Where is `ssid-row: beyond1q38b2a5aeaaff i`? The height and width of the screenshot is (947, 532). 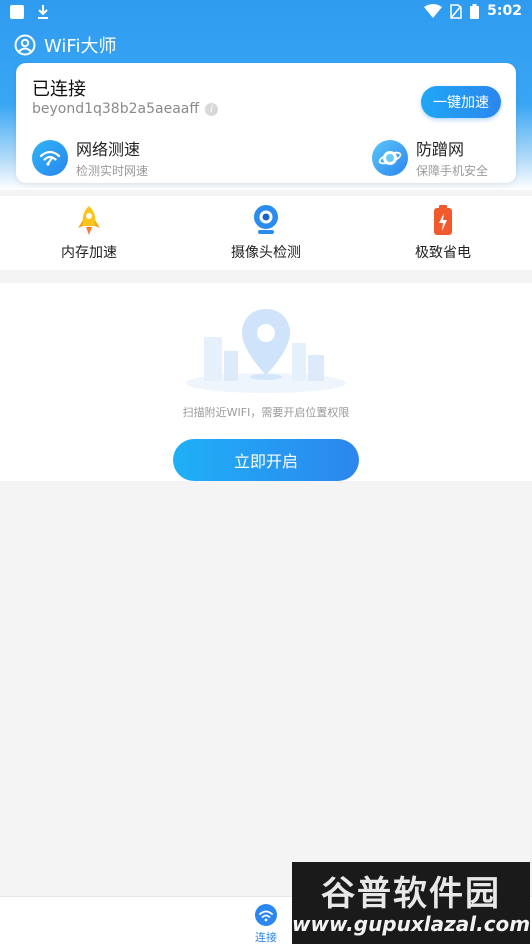
ssid-row: beyond1q38b2a5aeaaff i is located at coordinates (125, 109).